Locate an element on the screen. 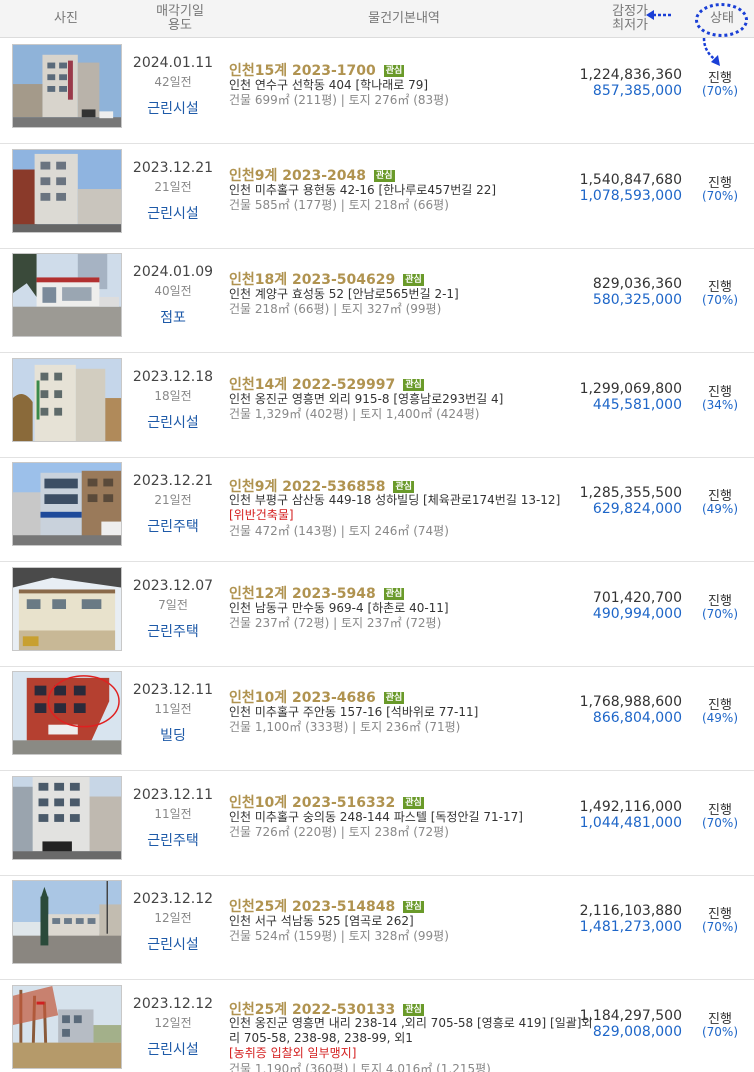  area-info: 건물 699㎡ (211평) | 토지 276㎡ (83평) is located at coordinates (339, 100).